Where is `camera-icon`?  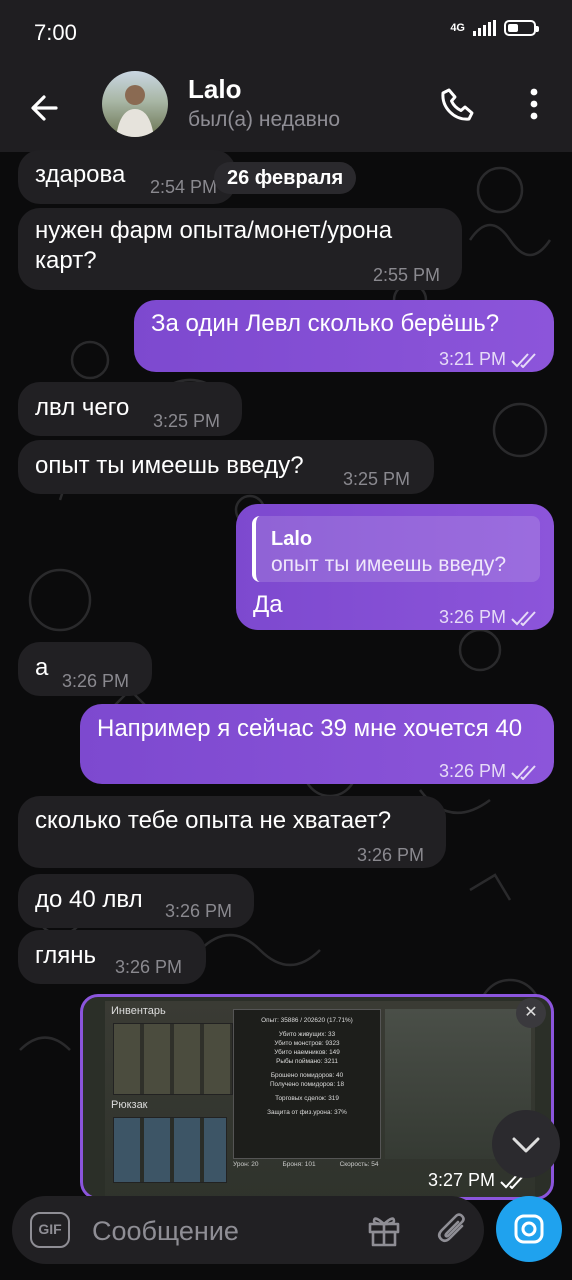
camera-icon is located at coordinates (529, 1229).